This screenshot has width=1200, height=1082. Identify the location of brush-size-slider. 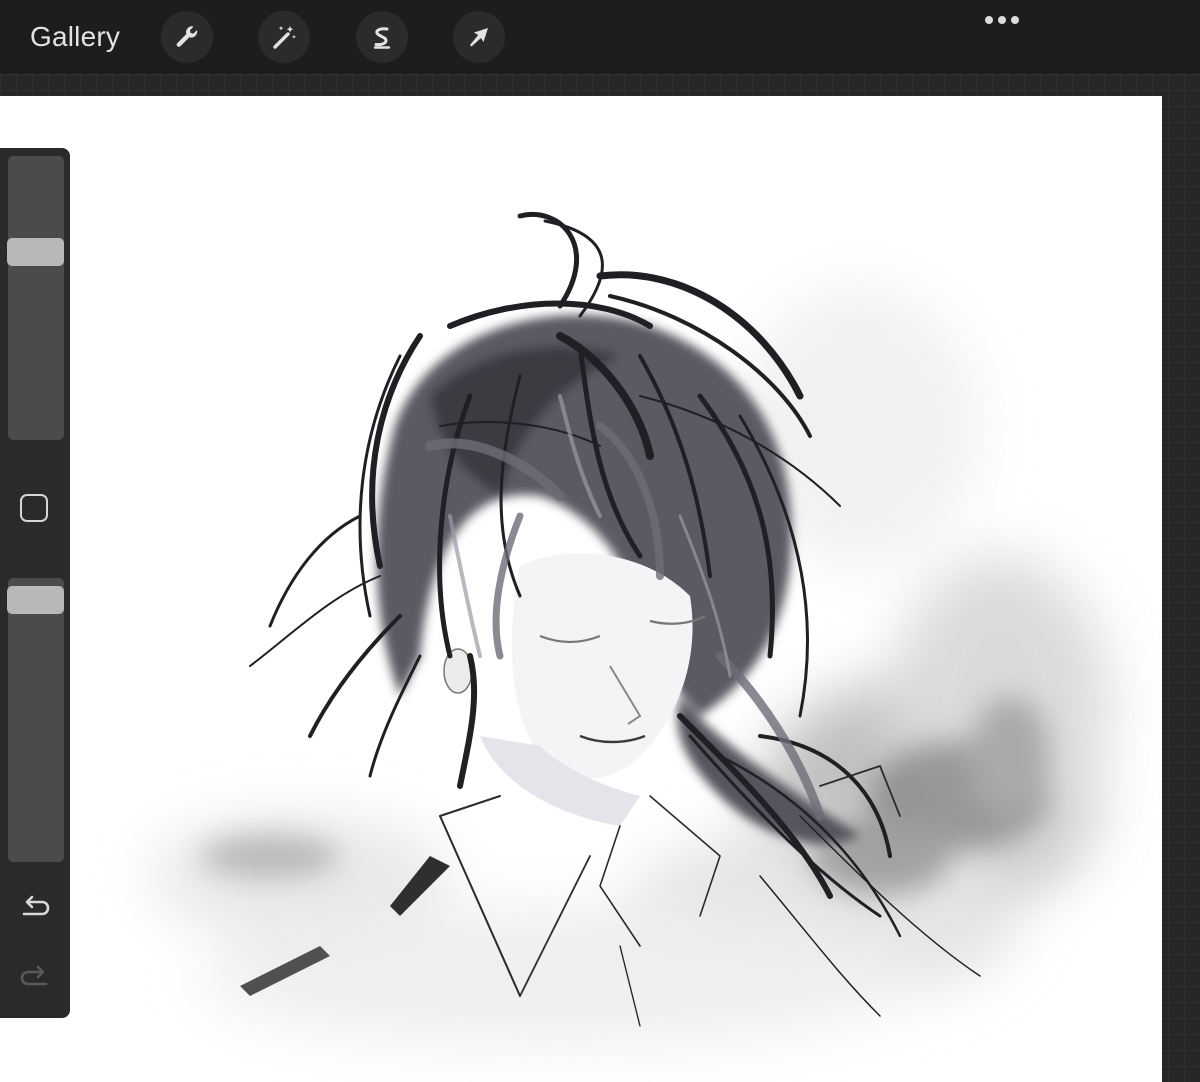
(35, 298).